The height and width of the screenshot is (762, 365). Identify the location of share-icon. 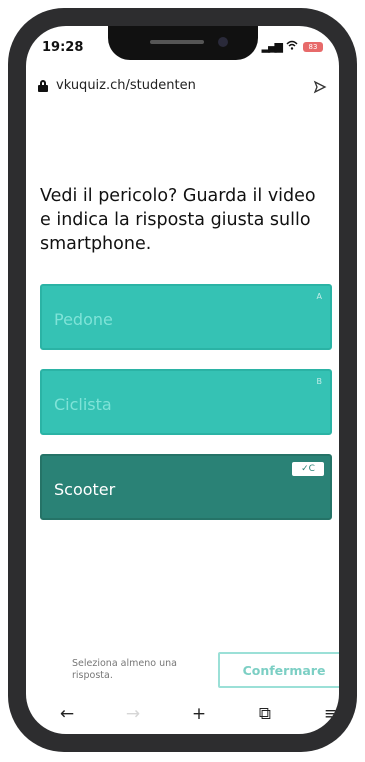
(320, 89).